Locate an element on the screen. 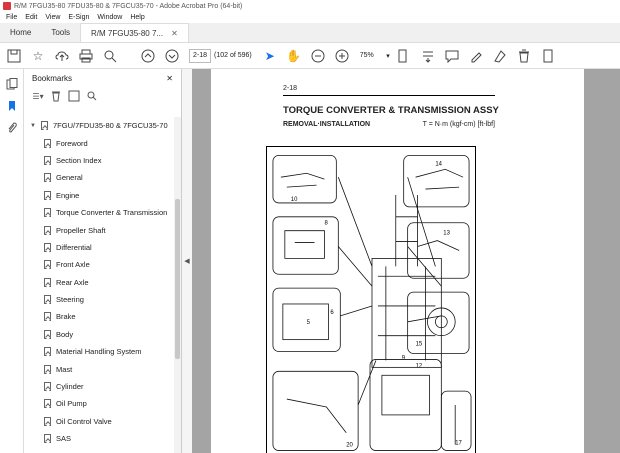 The height and width of the screenshot is (453, 620). callout-label: 17 is located at coordinates (458, 444).